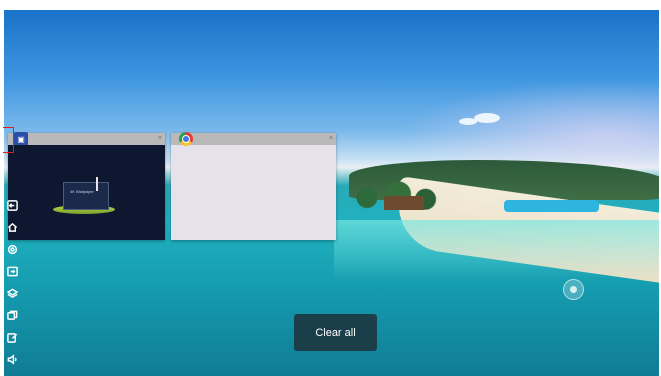  I want to click on preview-monitor-text: 4K Wallpaper, so click(82, 191).